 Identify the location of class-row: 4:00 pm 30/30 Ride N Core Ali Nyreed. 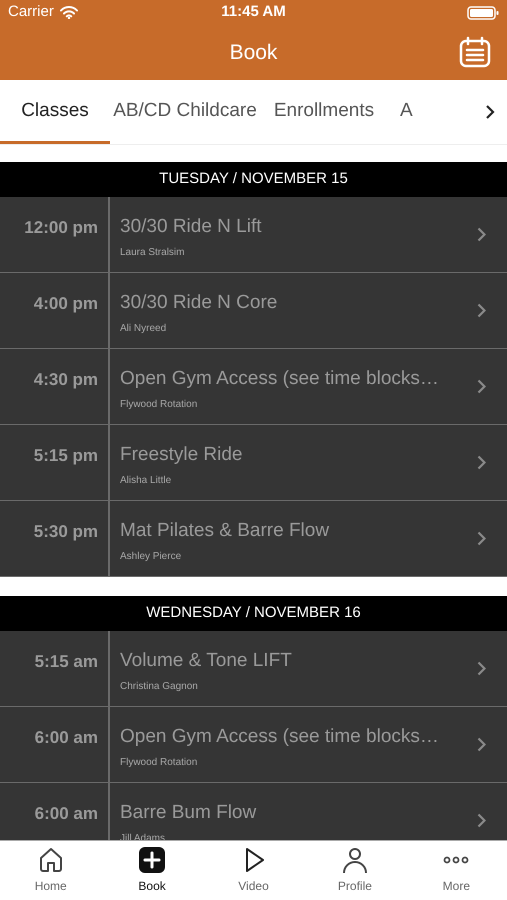
(253, 311).